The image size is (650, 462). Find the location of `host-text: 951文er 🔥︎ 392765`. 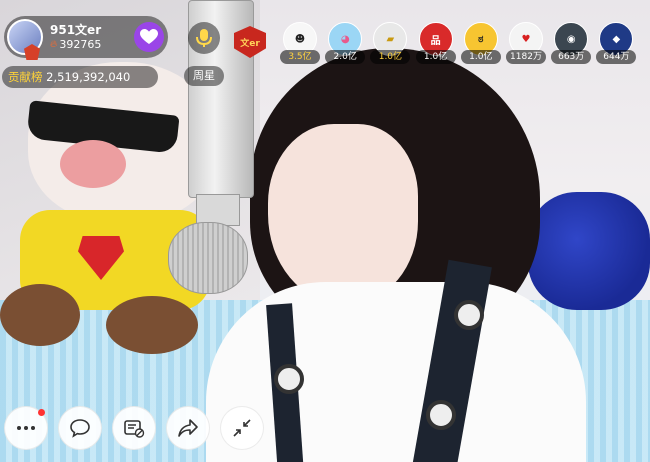

host-text: 951文er 🔥︎ 392765 is located at coordinates (75, 37).